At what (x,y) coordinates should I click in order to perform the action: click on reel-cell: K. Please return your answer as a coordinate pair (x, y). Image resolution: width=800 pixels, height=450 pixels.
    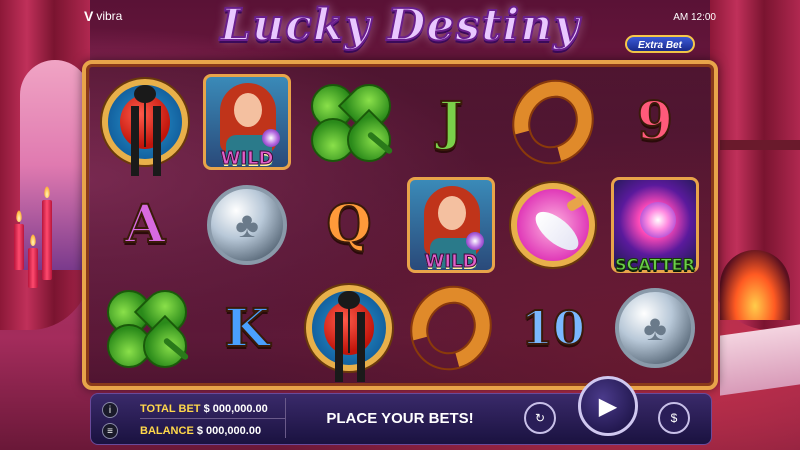
    Looking at the image, I should click on (247, 328).